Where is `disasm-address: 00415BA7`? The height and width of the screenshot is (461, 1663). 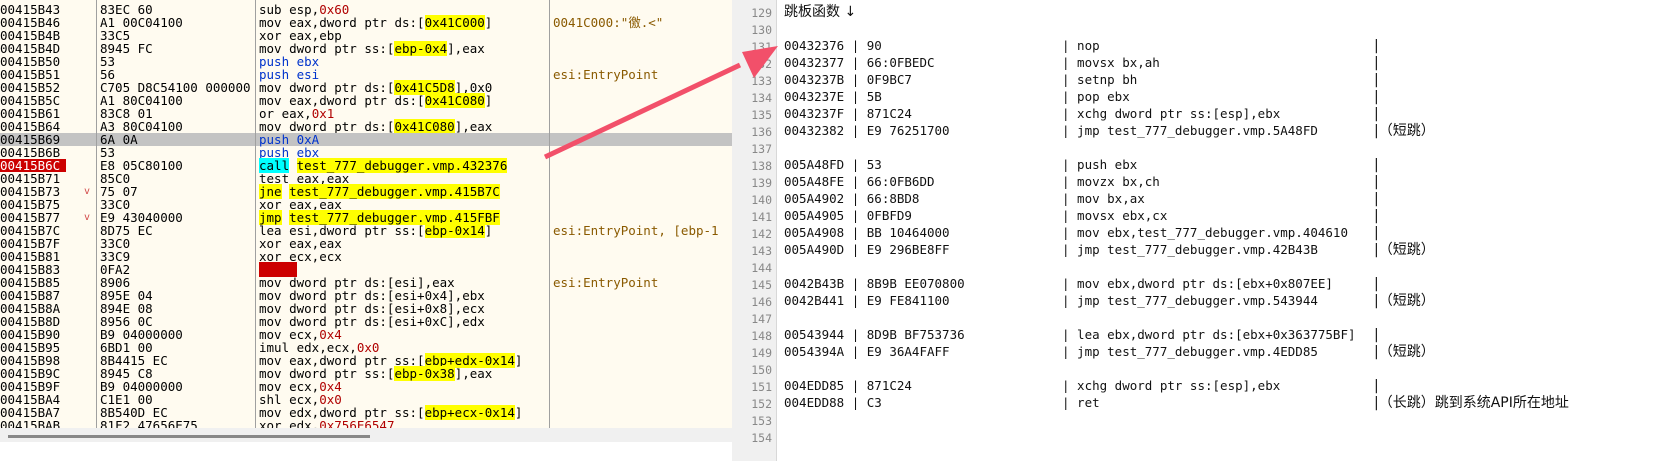
disasm-address: 00415BA7 is located at coordinates (30, 412).